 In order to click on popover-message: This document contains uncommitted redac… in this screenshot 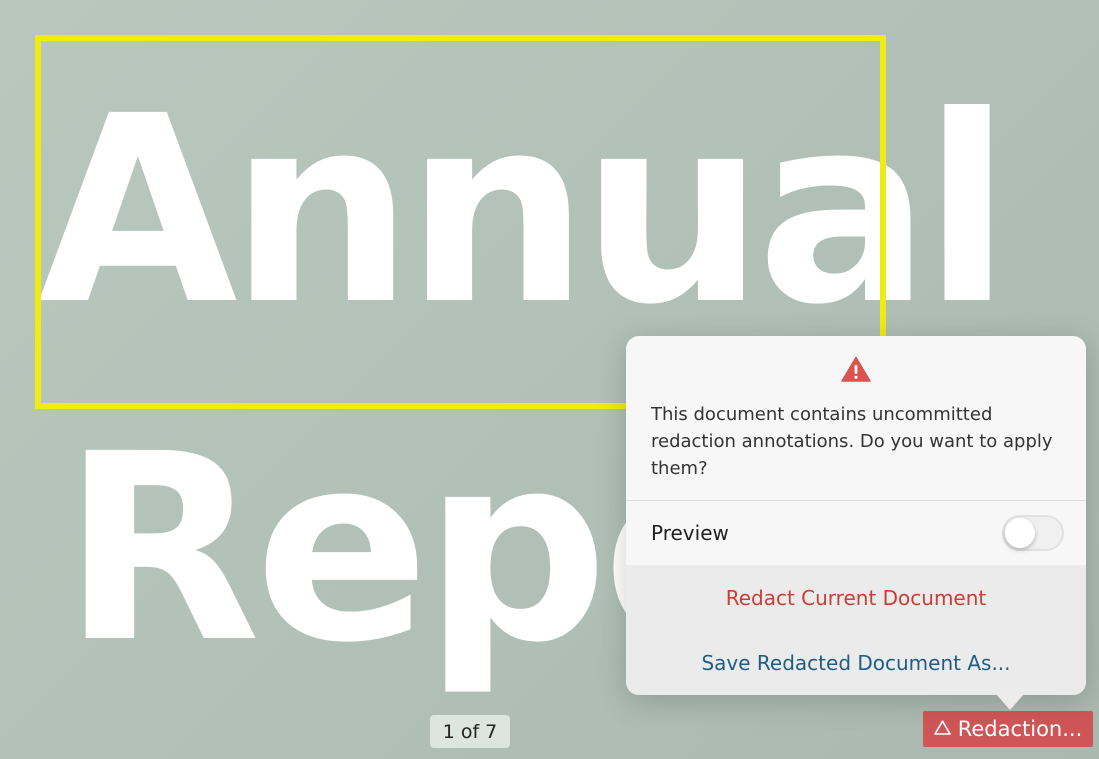, I will do `click(852, 441)`.